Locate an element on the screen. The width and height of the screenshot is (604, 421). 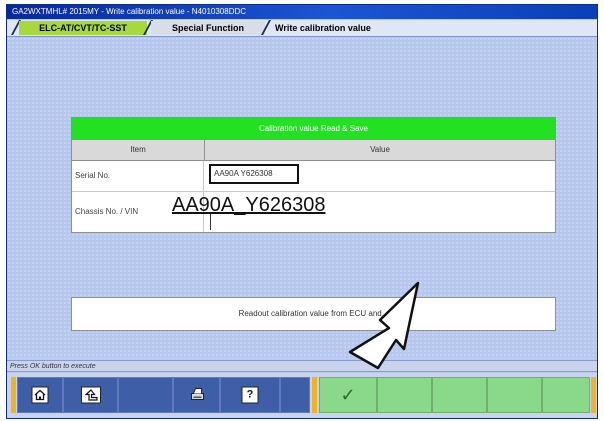
print-button is located at coordinates (196, 395).